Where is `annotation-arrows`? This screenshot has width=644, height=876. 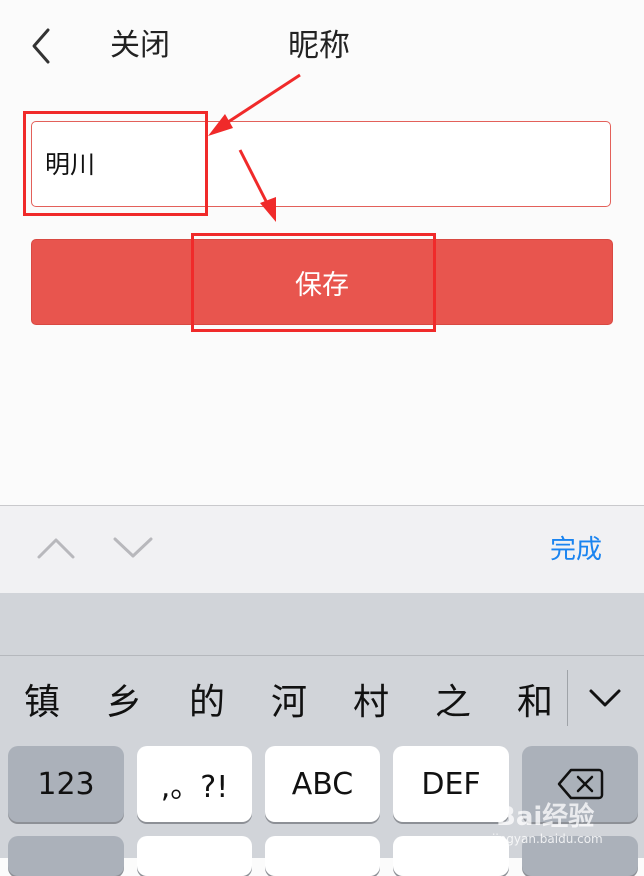 annotation-arrows is located at coordinates (254, 147).